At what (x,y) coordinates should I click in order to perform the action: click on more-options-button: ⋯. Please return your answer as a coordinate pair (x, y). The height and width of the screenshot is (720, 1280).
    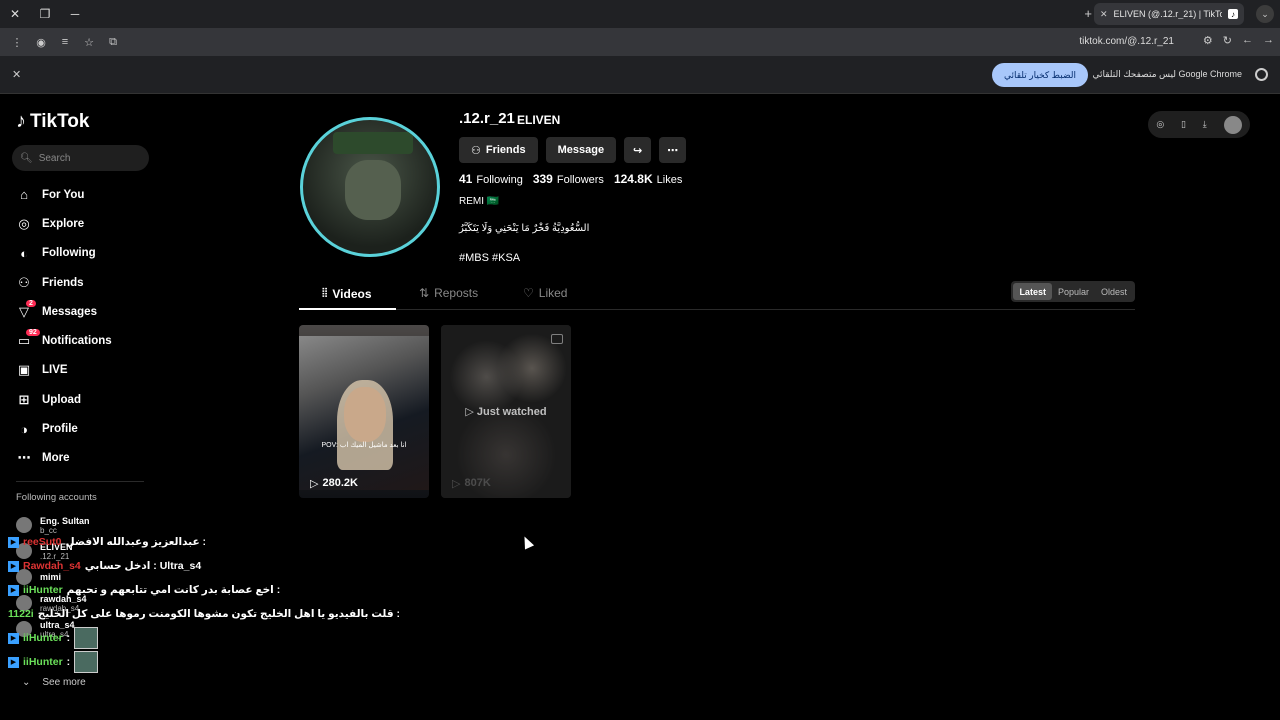
    Looking at the image, I should click on (673, 150).